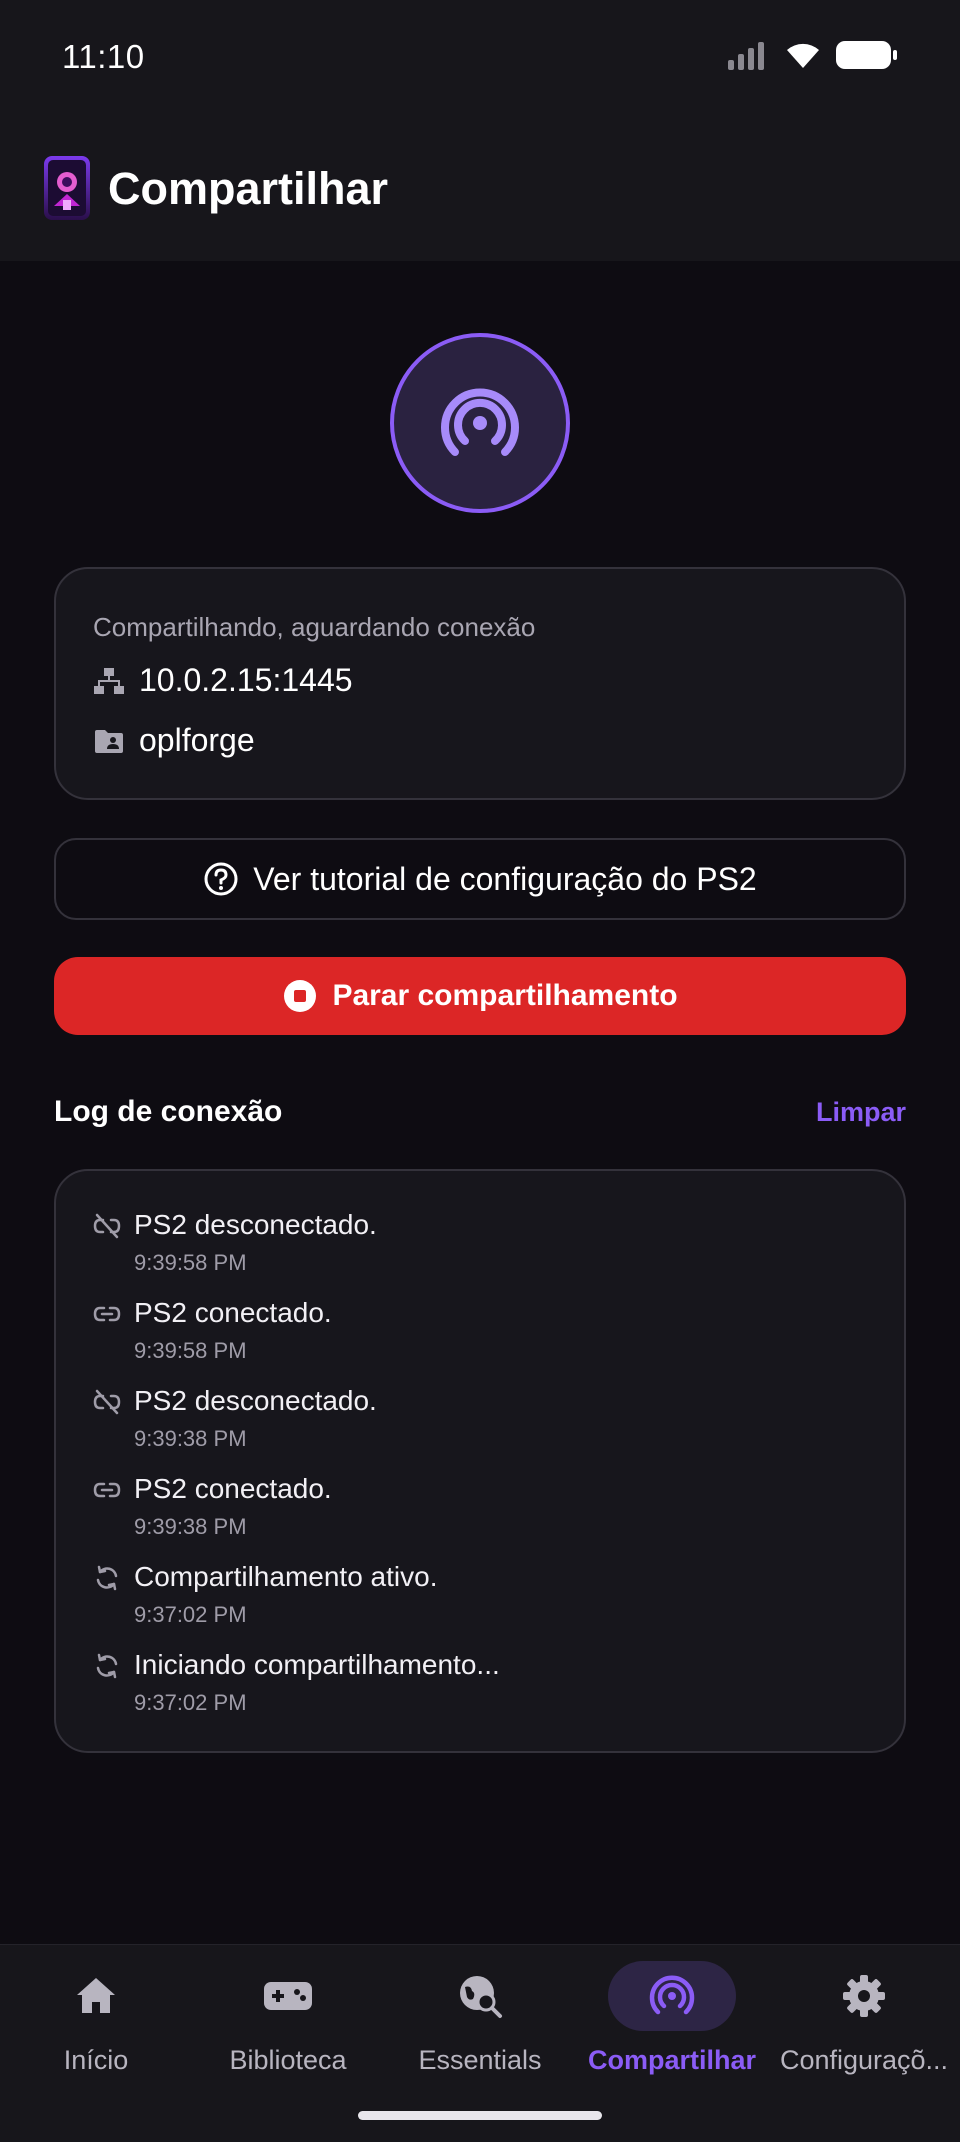 The height and width of the screenshot is (2142, 960). I want to click on log-message: Compartilhamento ativo., so click(286, 1576).